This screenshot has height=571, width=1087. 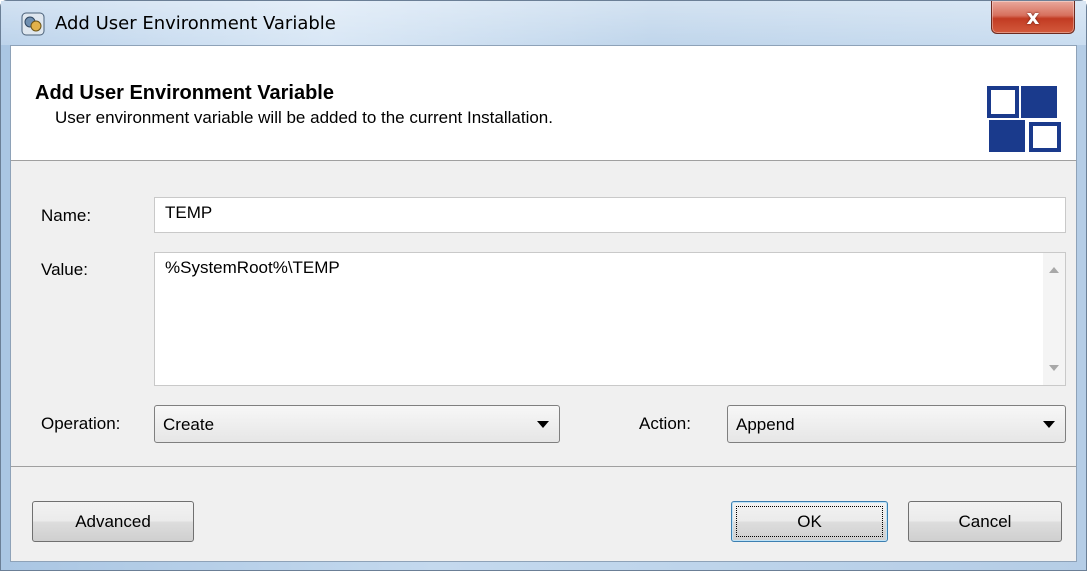 I want to click on title-bar: Add User Environment Variable x, so click(x=543, y=23).